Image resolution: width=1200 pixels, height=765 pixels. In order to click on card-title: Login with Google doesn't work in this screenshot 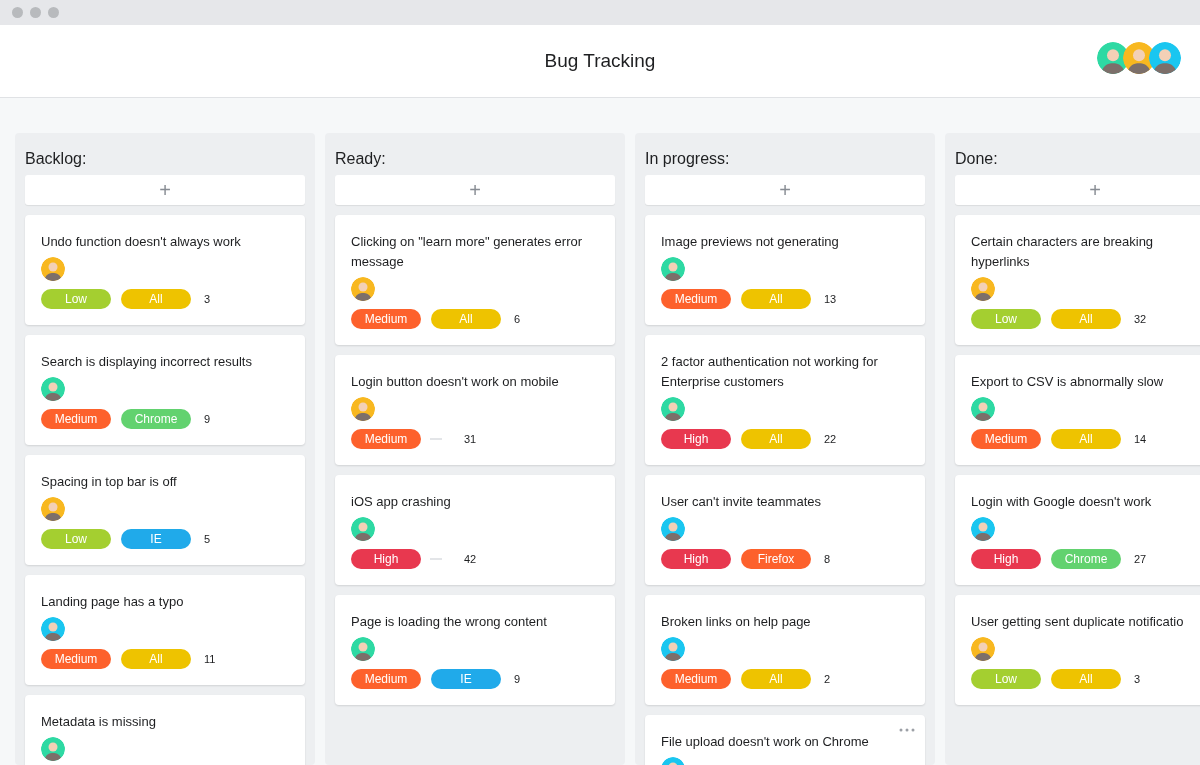, I will do `click(1062, 502)`.